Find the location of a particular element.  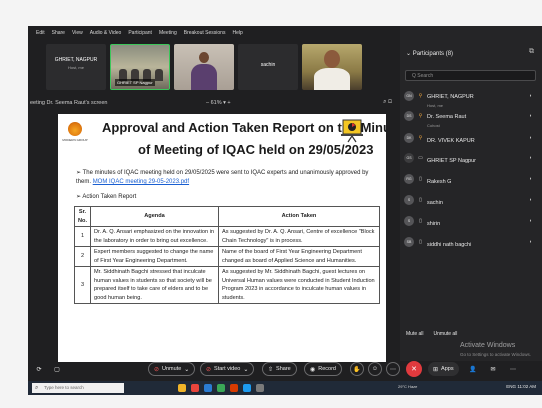

menu-help: Help is located at coordinates (237, 33).